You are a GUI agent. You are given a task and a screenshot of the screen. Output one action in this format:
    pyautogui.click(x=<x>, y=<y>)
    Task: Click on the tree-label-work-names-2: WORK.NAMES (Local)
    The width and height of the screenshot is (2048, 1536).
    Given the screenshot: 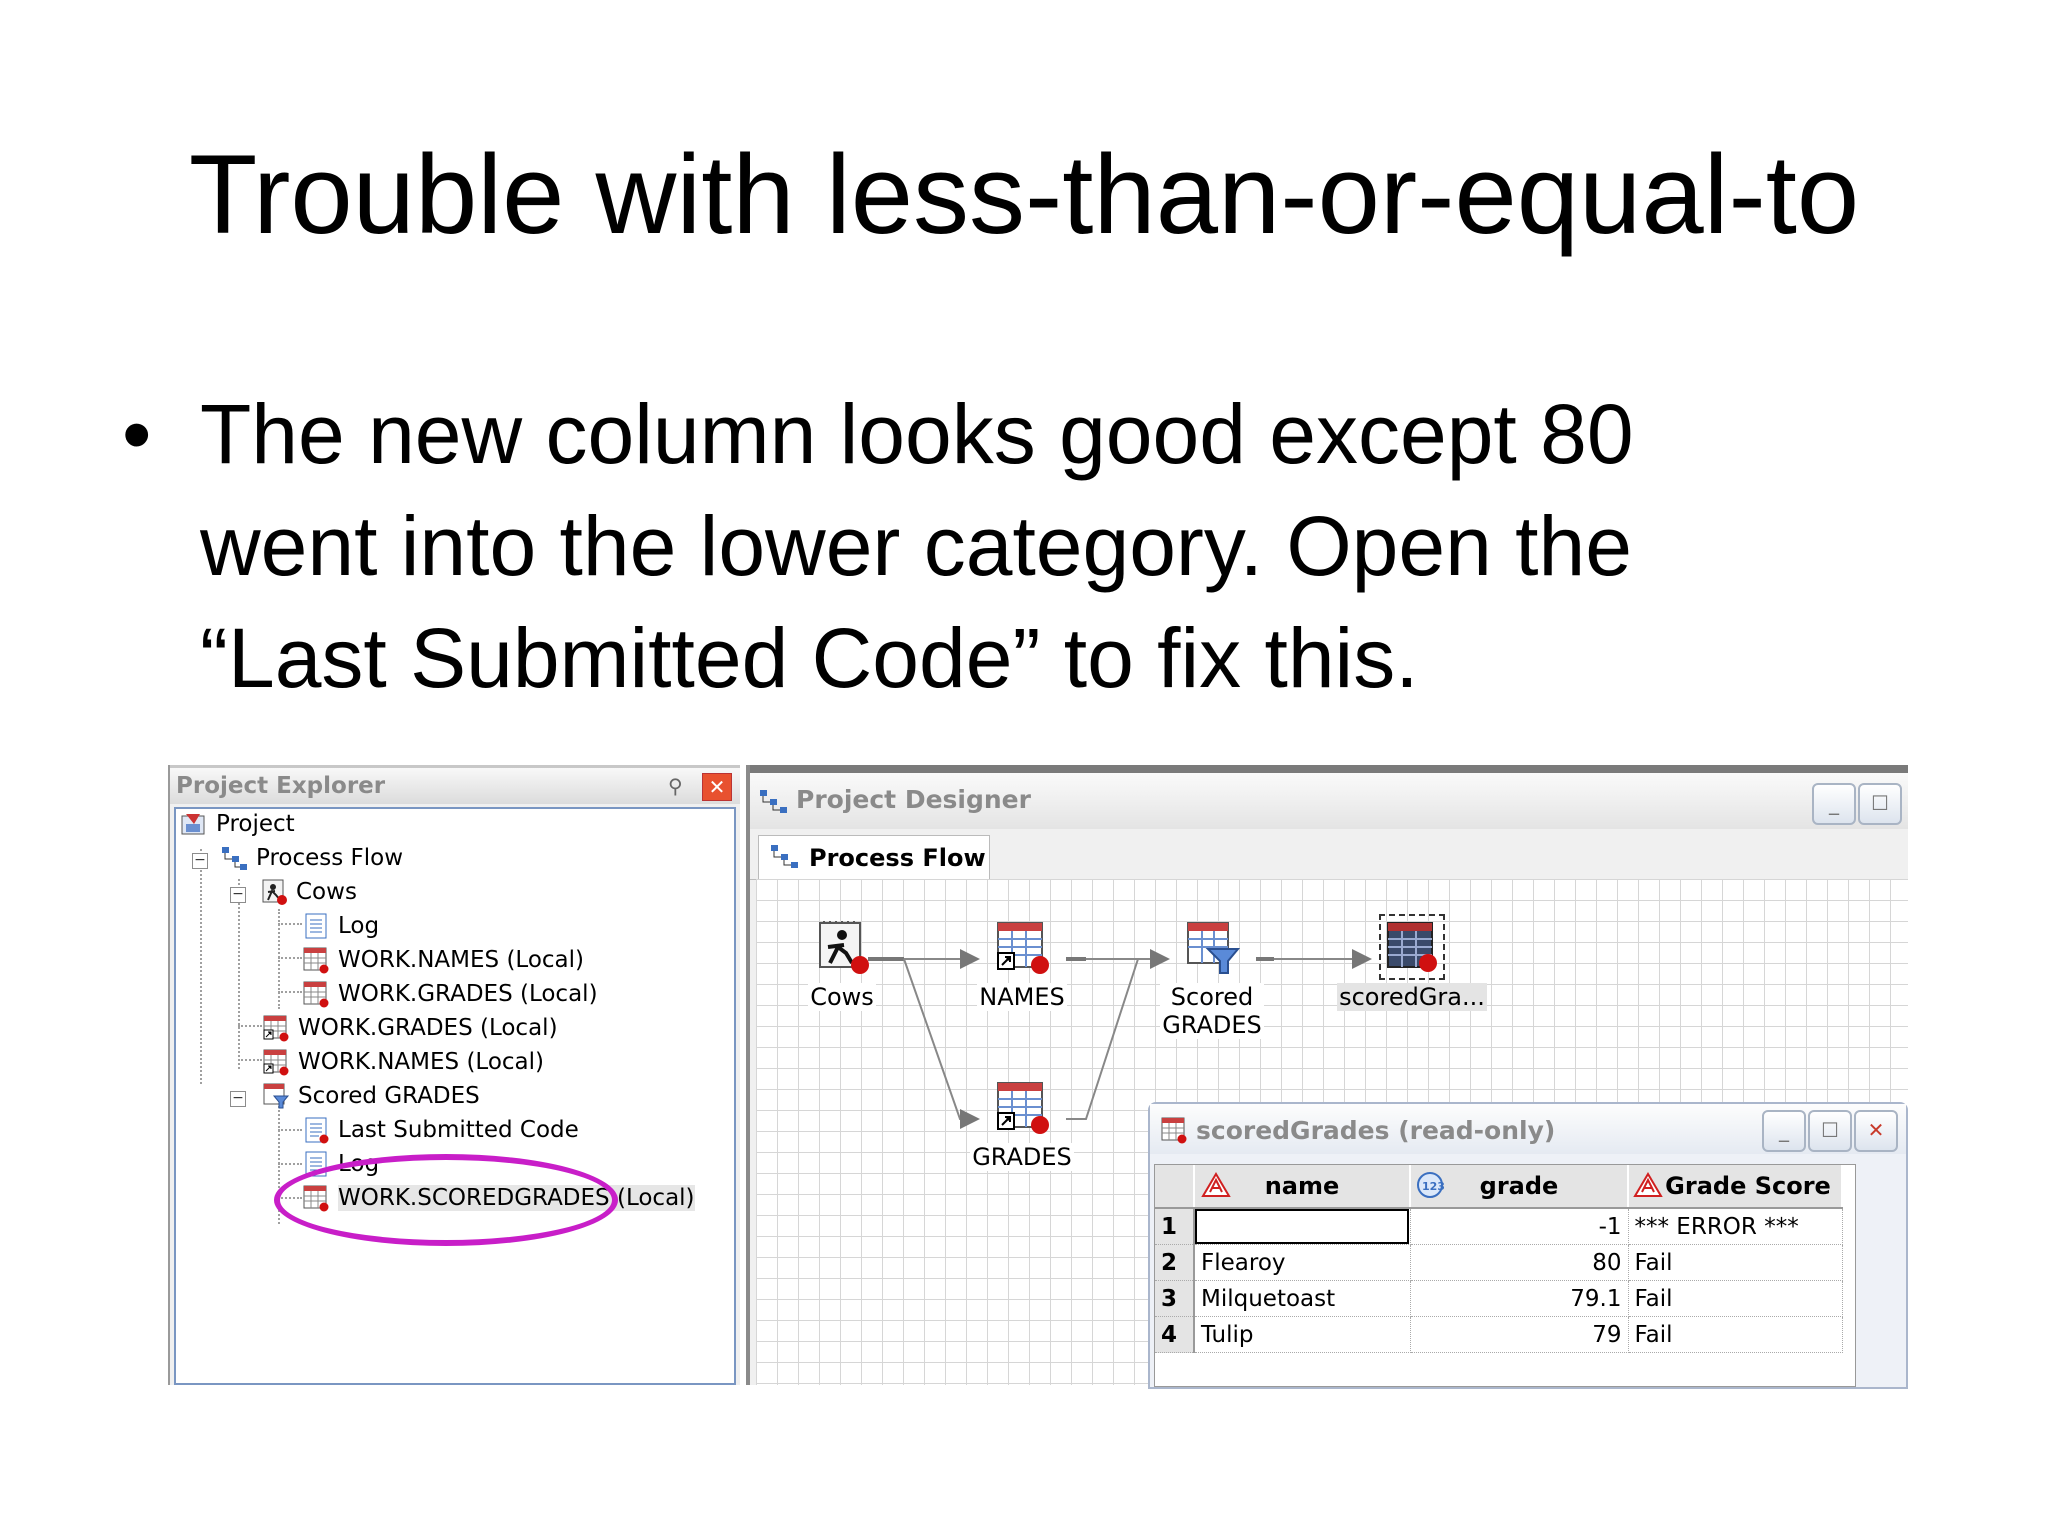 What is the action you would take?
    pyautogui.click(x=421, y=1062)
    